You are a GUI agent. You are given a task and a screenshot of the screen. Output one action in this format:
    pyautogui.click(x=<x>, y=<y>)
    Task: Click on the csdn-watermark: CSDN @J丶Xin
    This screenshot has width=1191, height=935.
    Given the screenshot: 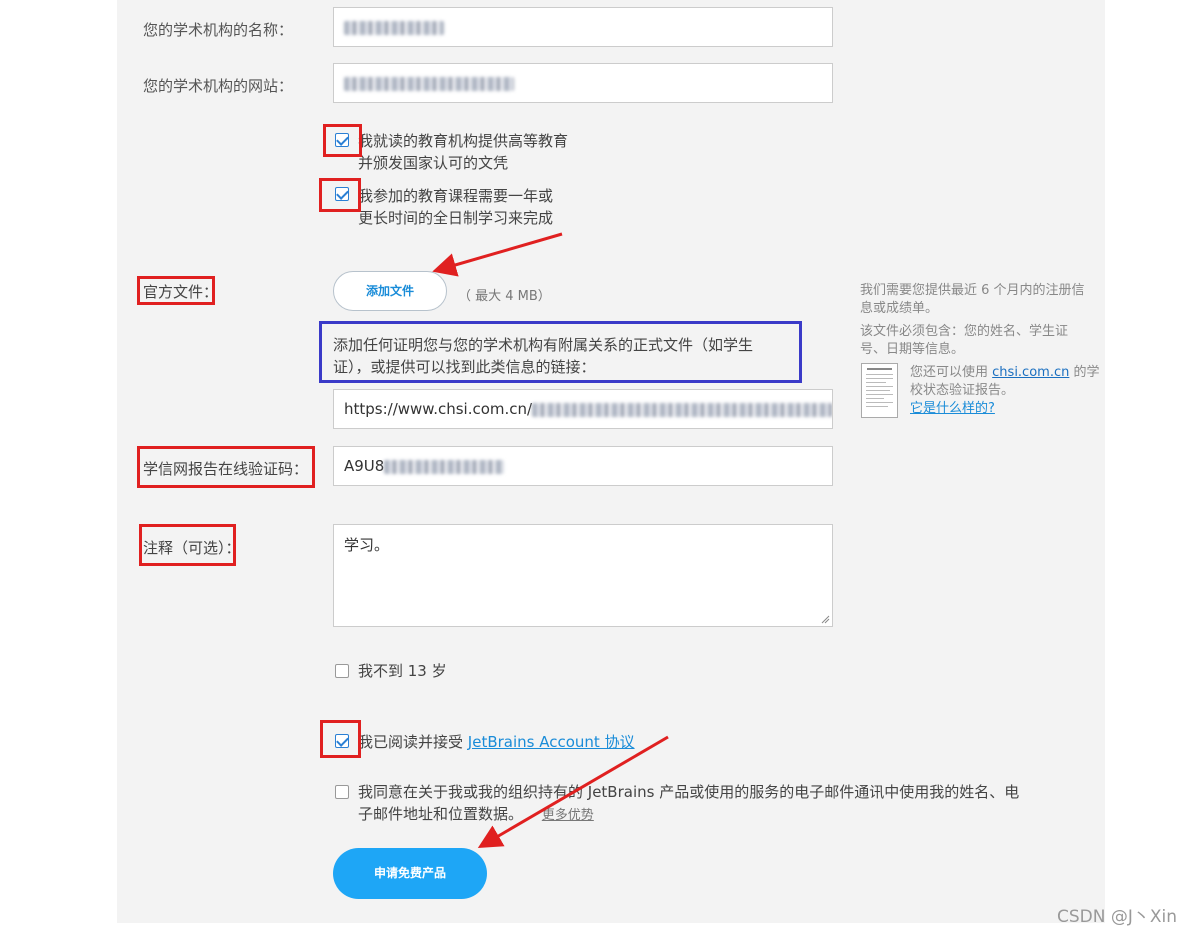 What is the action you would take?
    pyautogui.click(x=1116, y=917)
    